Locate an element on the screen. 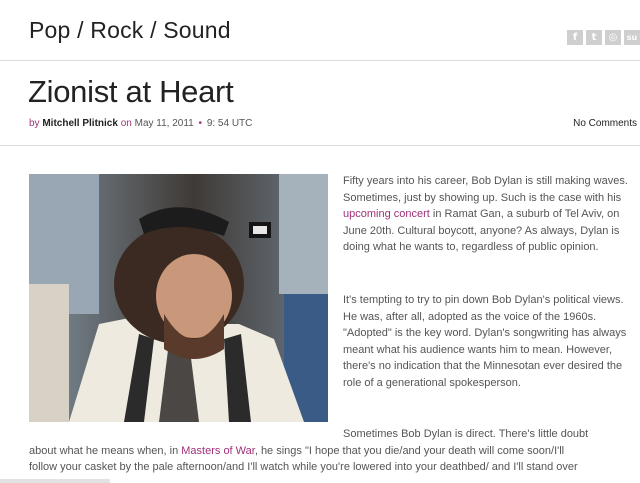  post-date: May 11, 2011 is located at coordinates (164, 123).